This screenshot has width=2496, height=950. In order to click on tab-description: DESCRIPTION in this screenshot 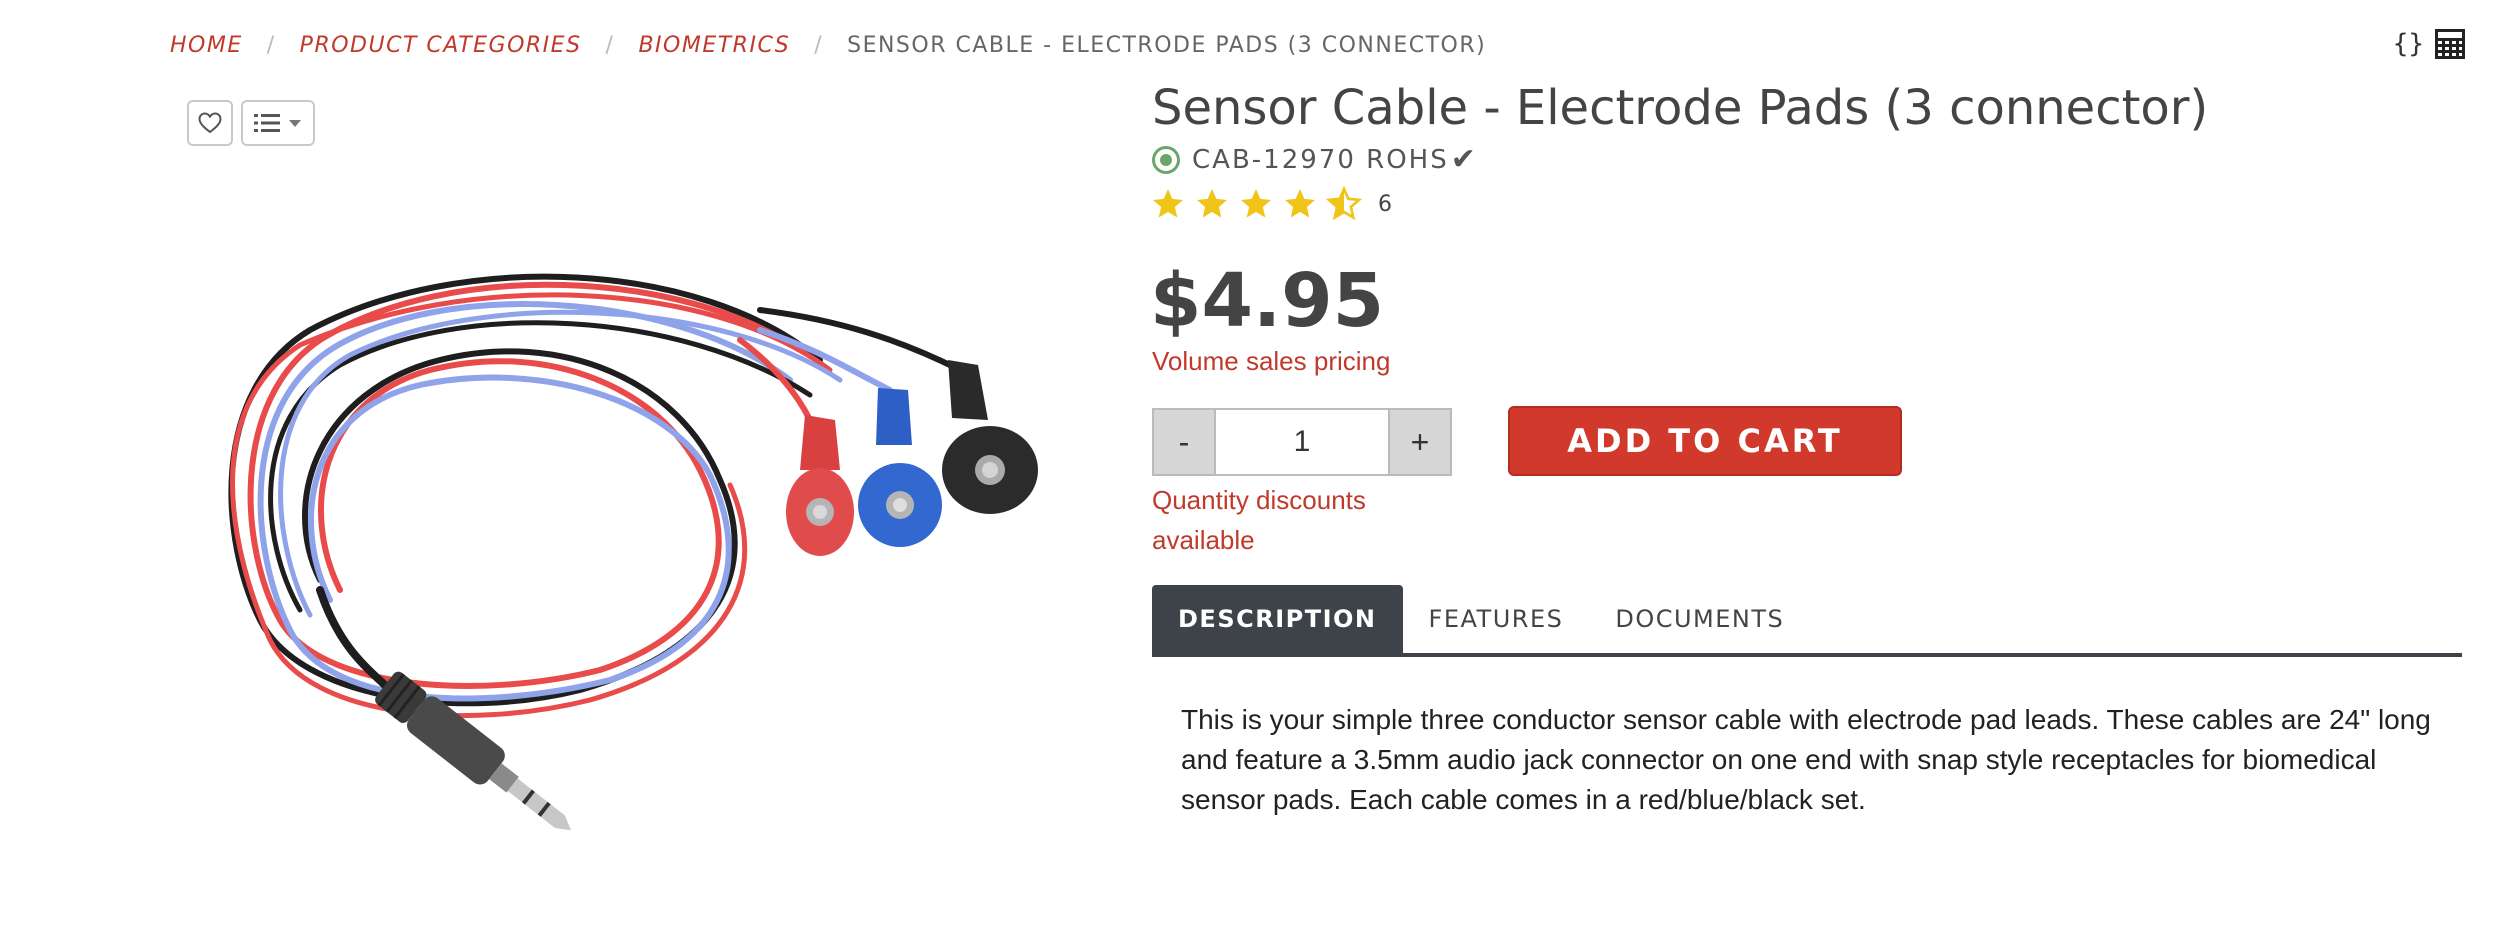, I will do `click(1277, 619)`.